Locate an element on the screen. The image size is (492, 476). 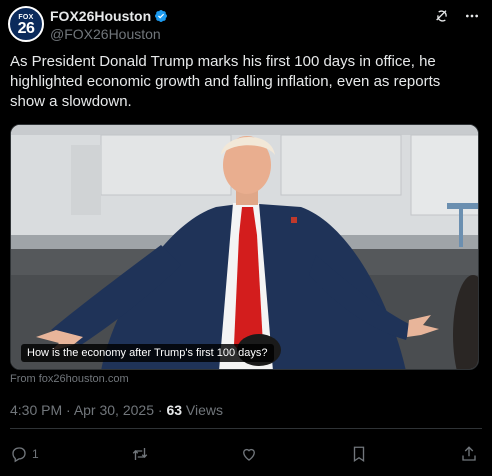
share-icon is located at coordinates (469, 453).